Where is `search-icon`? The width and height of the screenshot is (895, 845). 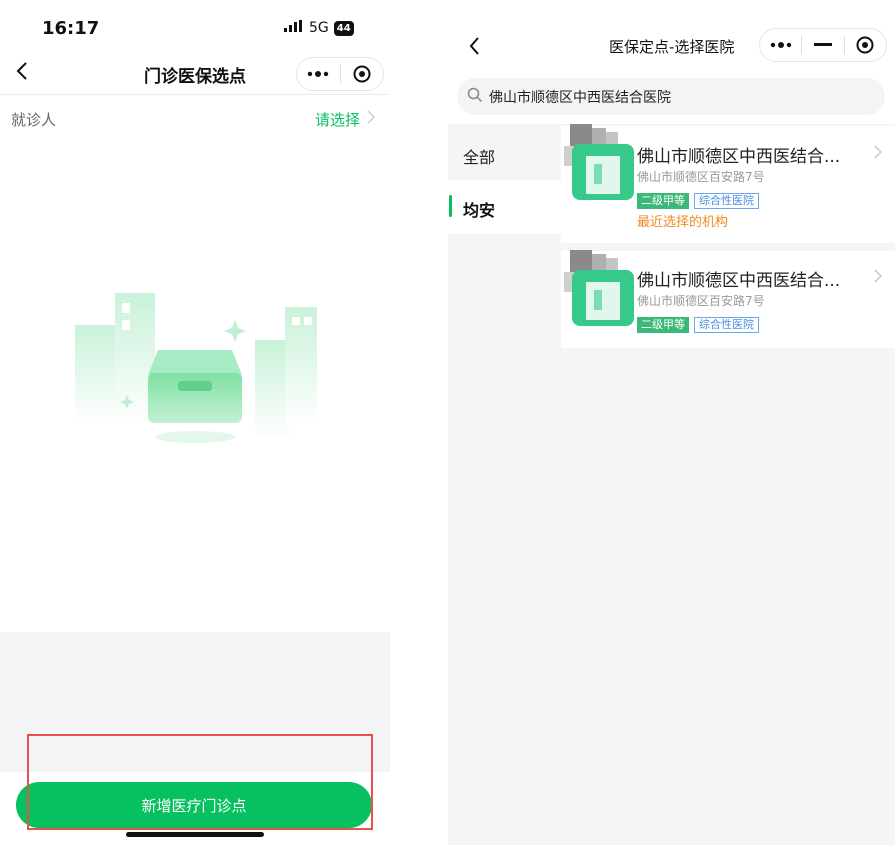
search-icon is located at coordinates (475, 97).